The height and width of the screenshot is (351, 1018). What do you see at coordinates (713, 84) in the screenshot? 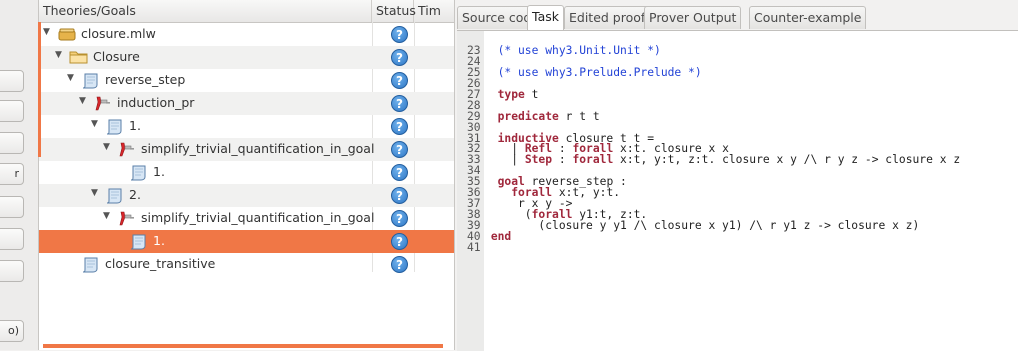
I see `code-line: 26` at bounding box center [713, 84].